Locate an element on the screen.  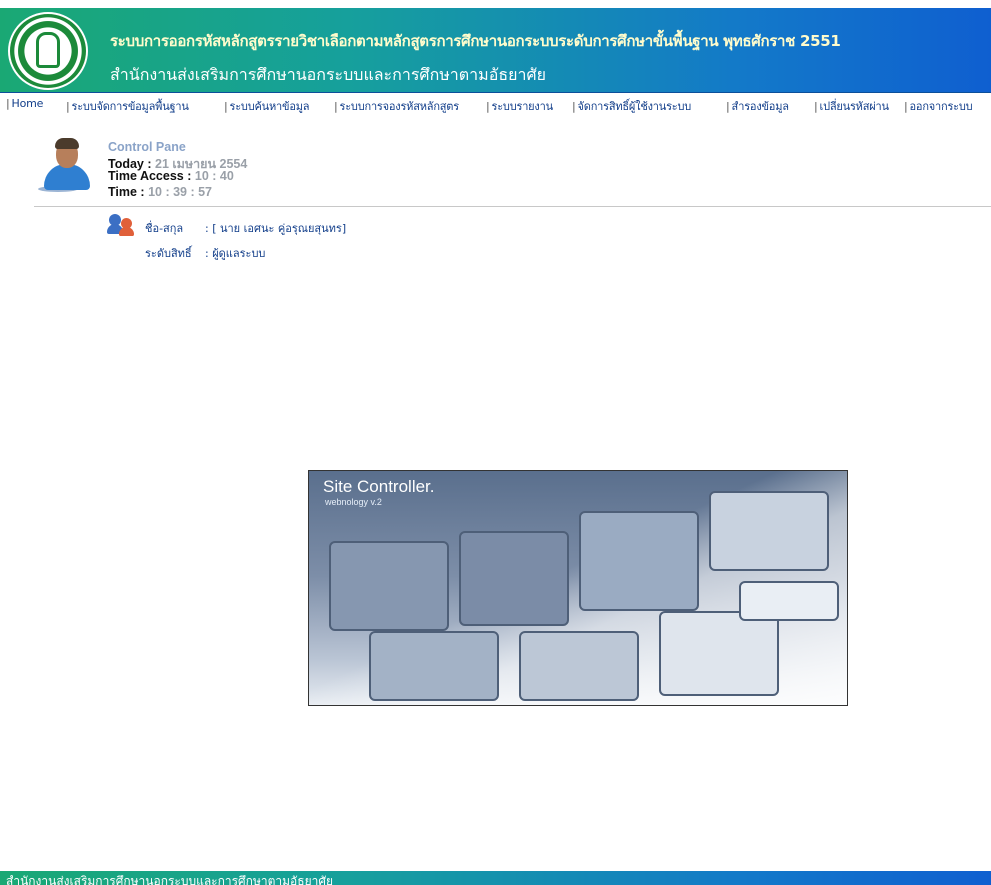
nav-search: ระบบค้นหาข้อมูล is located at coordinates (267, 105).